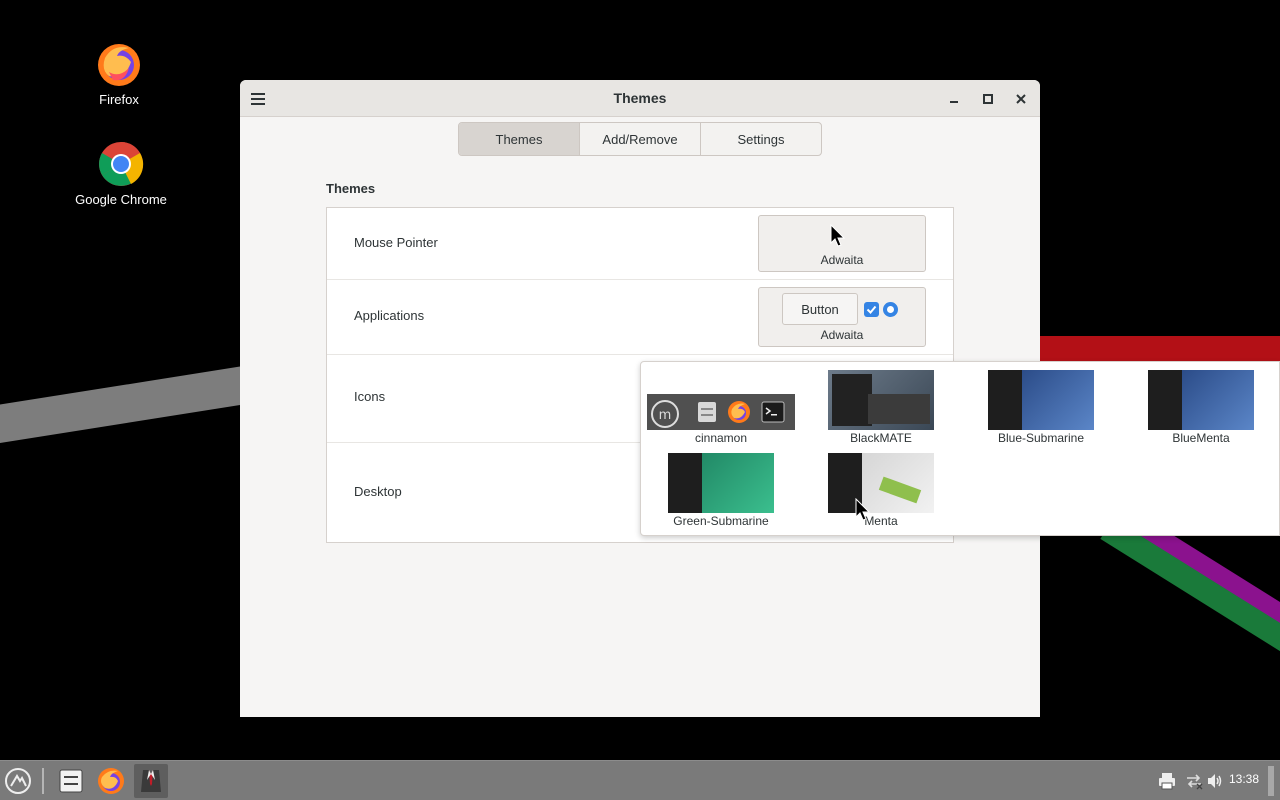 This screenshot has width=1280, height=800. I want to click on desktop-icon-chrome: Google Chrome, so click(121, 173).